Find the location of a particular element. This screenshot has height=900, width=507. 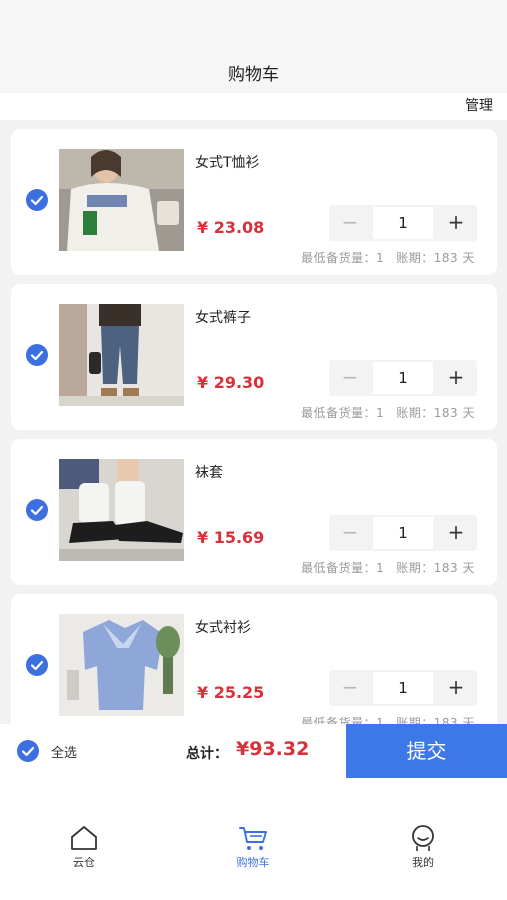

tab-cart: 购物车 is located at coordinates (253, 847).